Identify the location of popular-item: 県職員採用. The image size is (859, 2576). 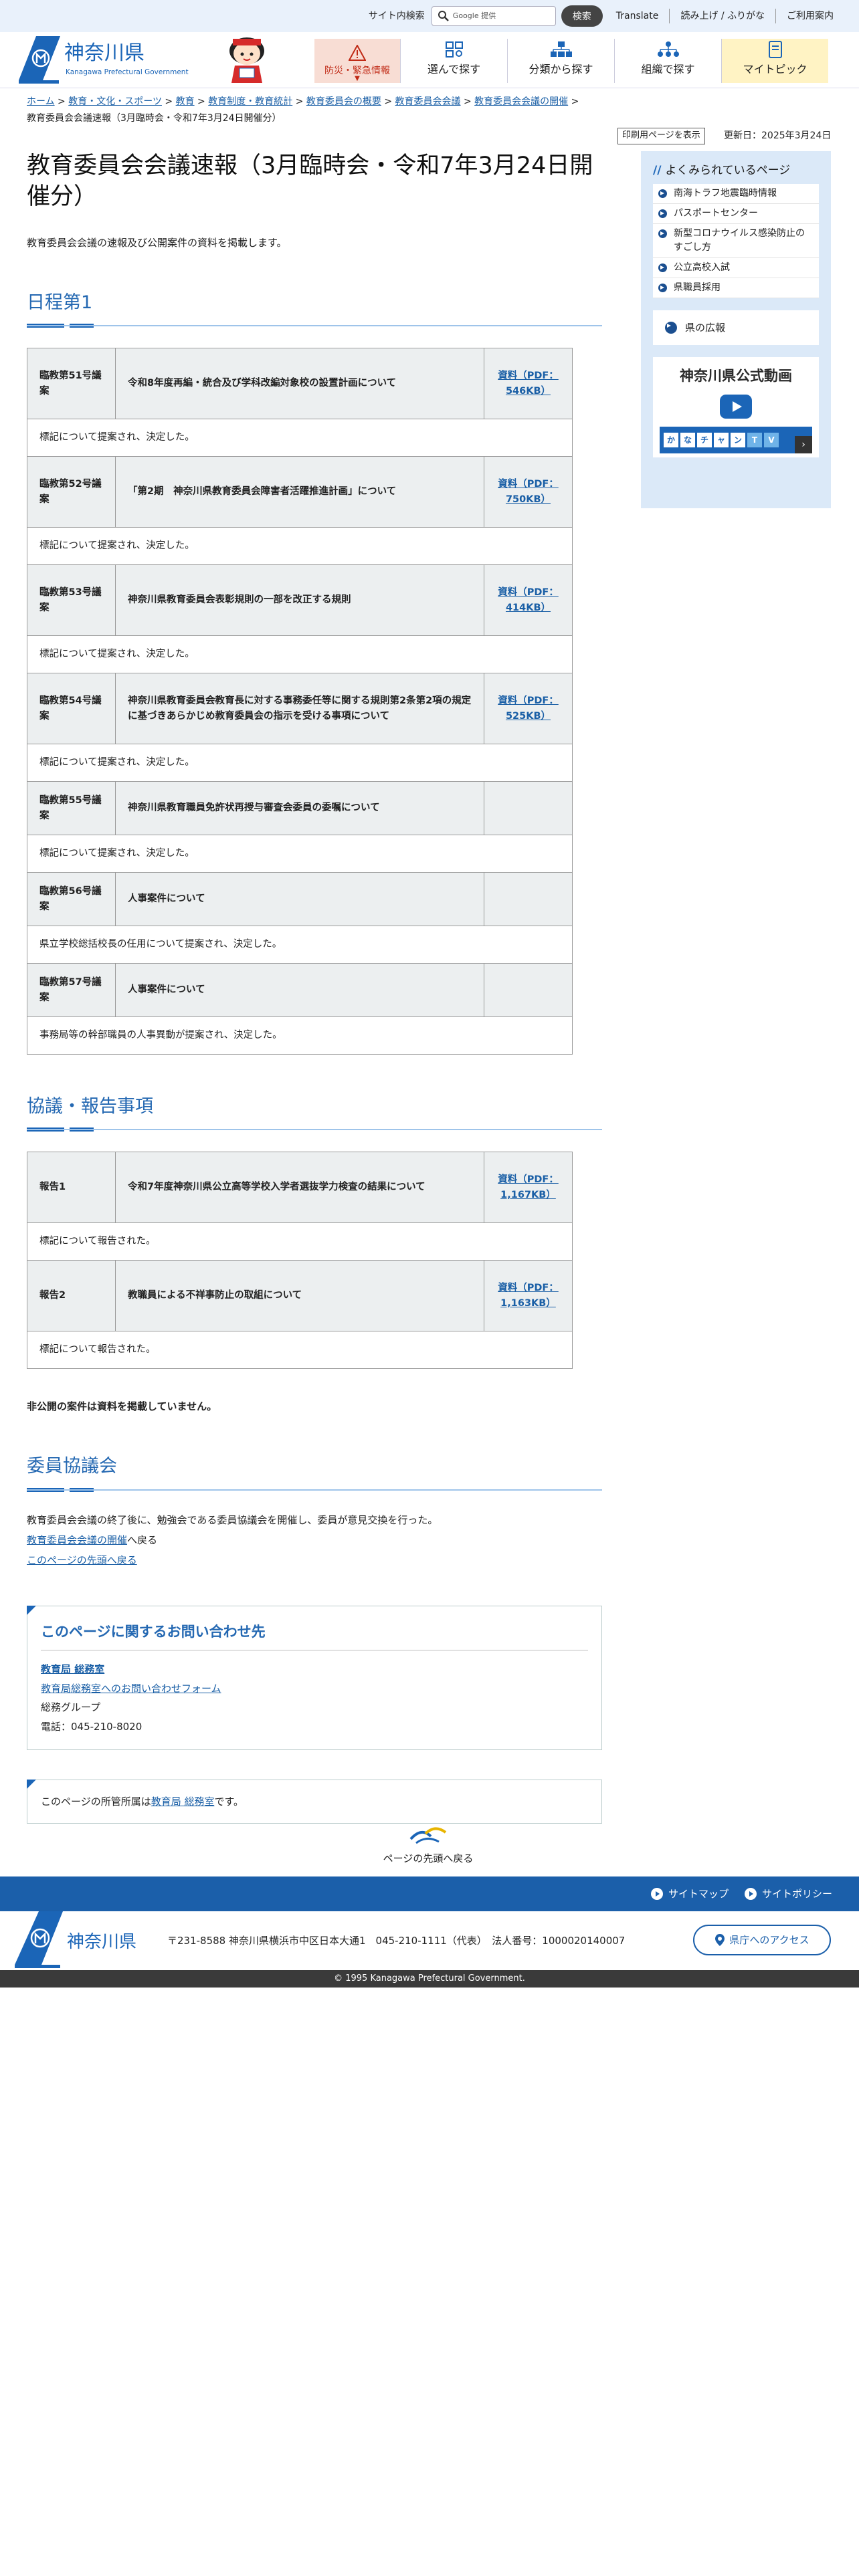
(736, 288).